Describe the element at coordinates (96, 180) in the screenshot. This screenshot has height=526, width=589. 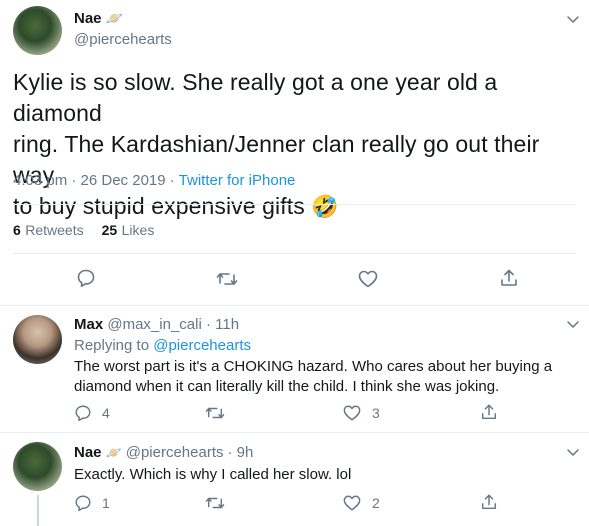
I see `timestamp: 4:03 pm · 26 Dec 2019 ·` at that location.